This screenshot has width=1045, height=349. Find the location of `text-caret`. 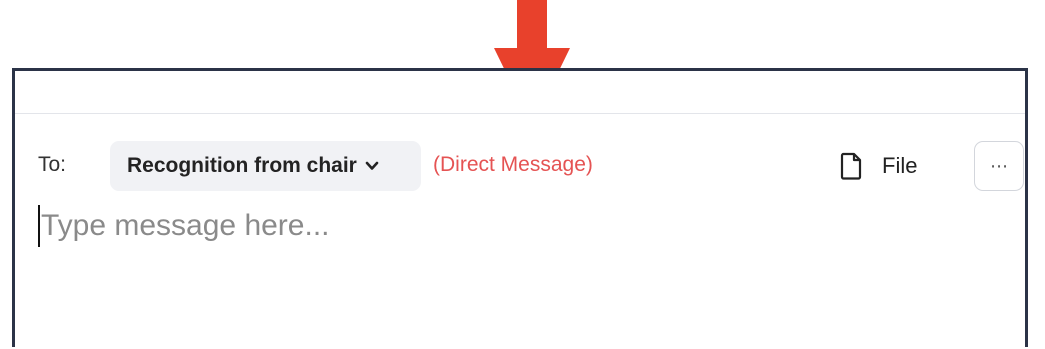

text-caret is located at coordinates (39, 226).